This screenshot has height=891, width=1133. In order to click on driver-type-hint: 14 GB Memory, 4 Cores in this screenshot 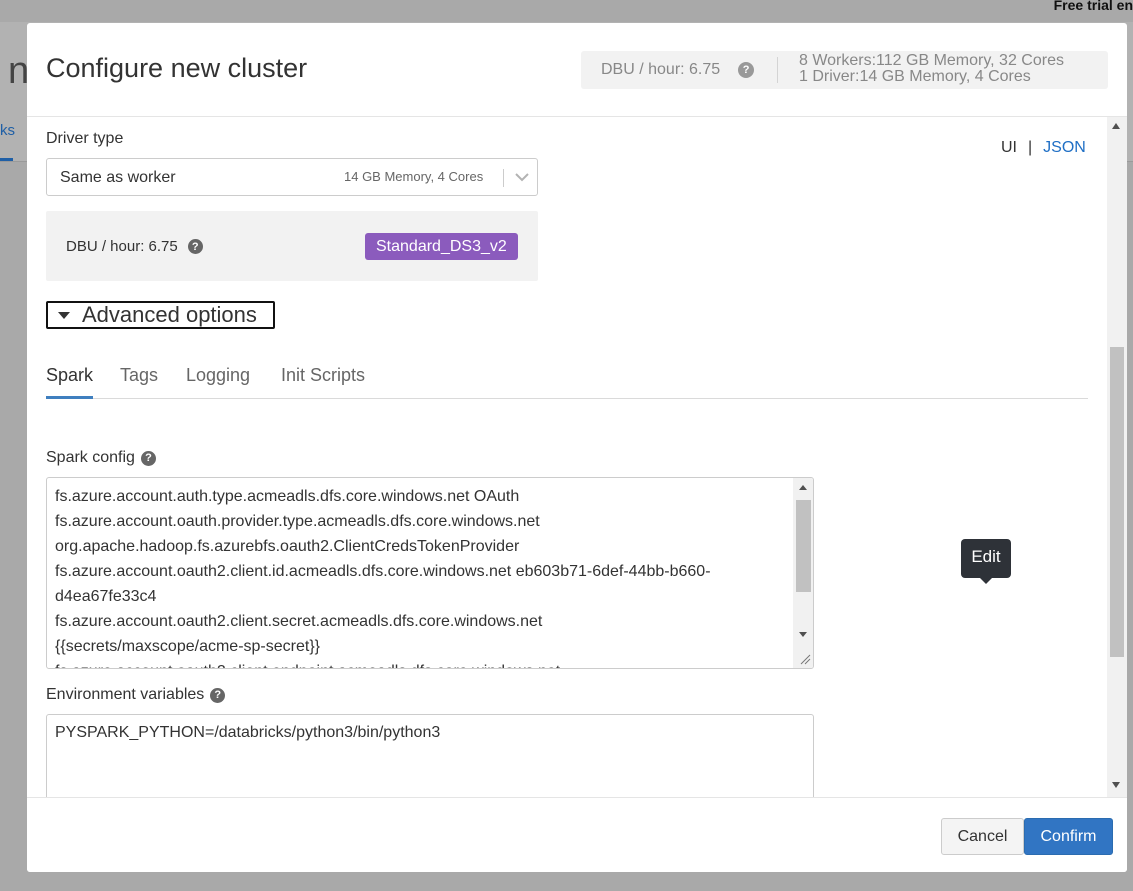, I will do `click(414, 176)`.